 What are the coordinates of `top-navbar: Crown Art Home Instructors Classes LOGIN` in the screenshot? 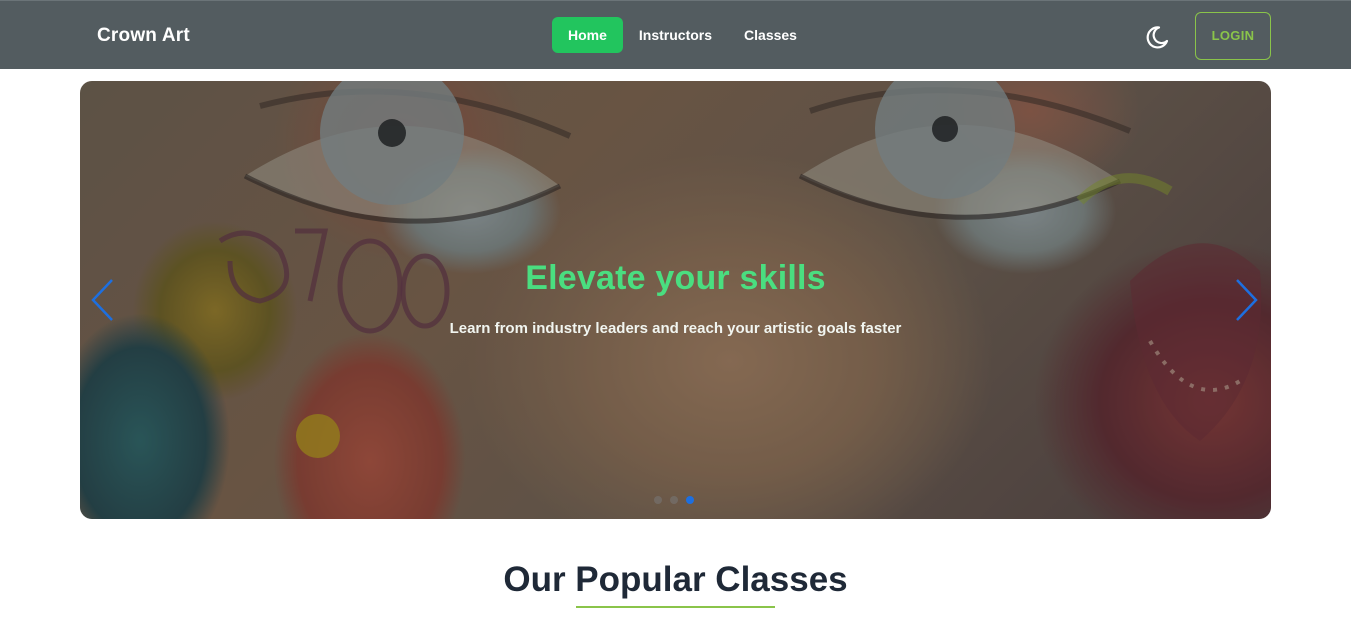 It's located at (675, 34).